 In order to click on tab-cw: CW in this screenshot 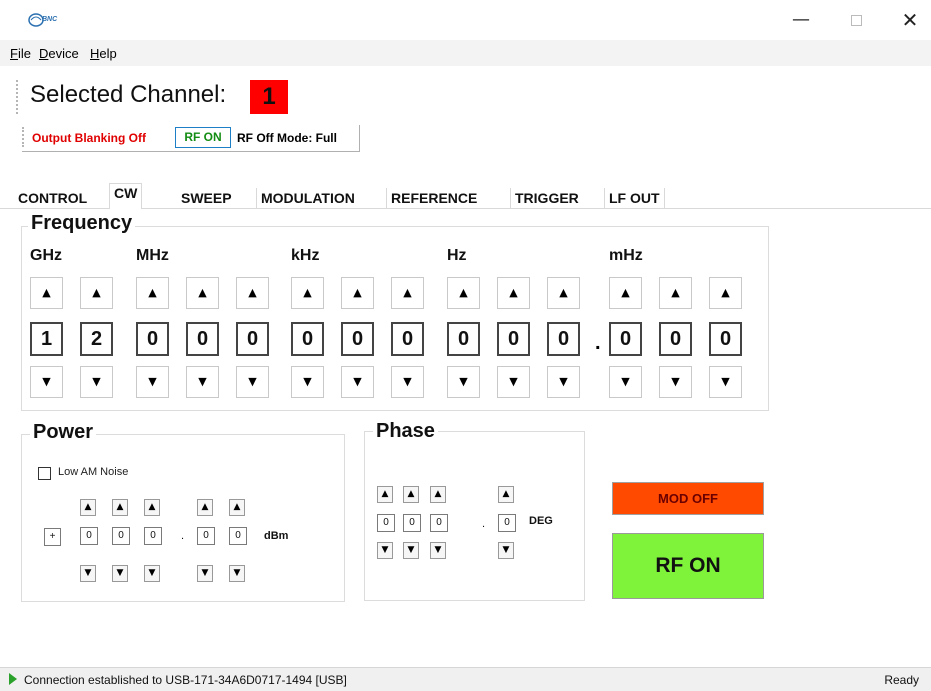, I will do `click(126, 196)`.